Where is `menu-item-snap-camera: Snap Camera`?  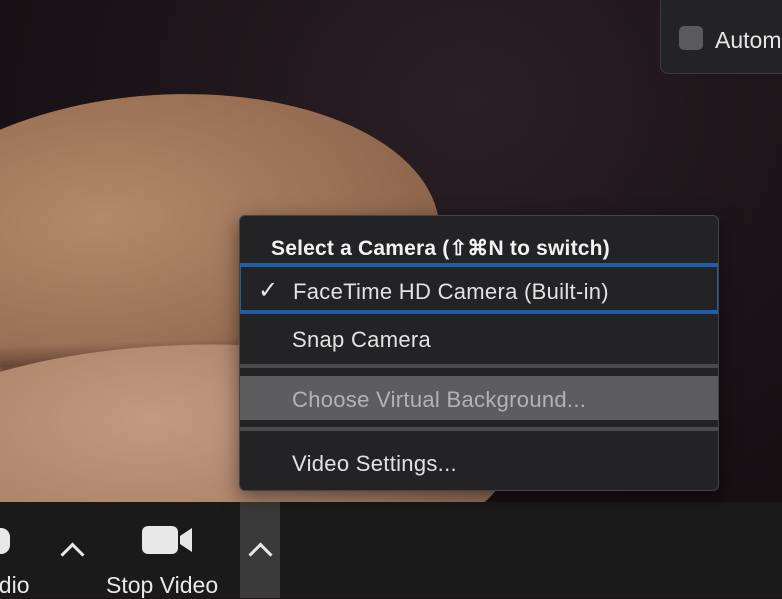 menu-item-snap-camera: Snap Camera is located at coordinates (479, 339).